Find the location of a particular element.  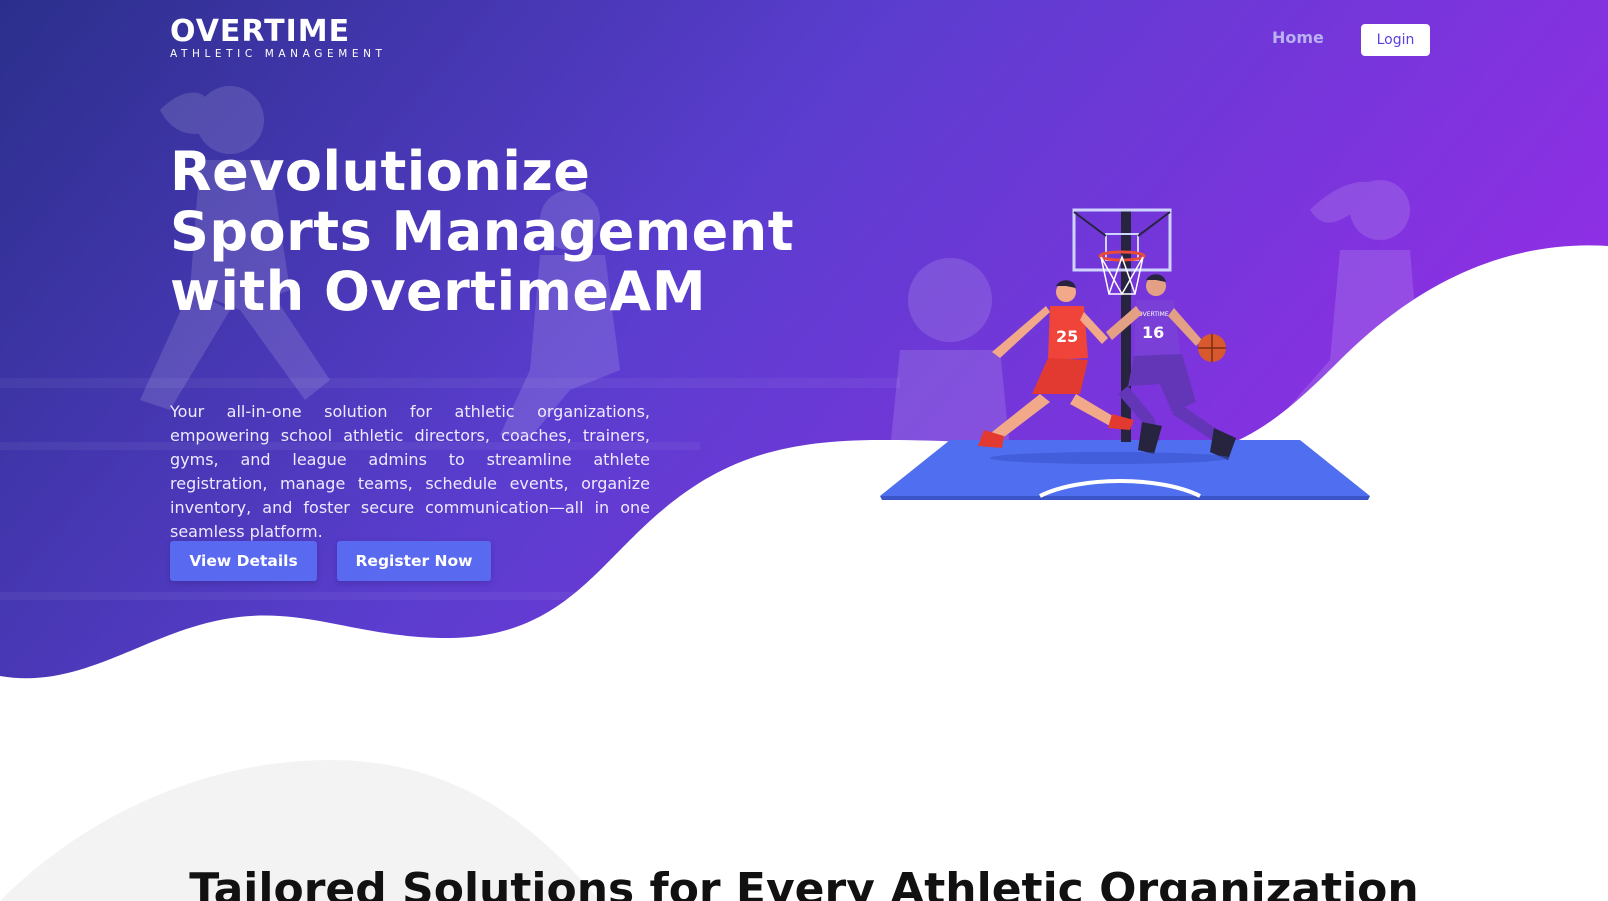

basketball-court is located at coordinates (1125, 468).